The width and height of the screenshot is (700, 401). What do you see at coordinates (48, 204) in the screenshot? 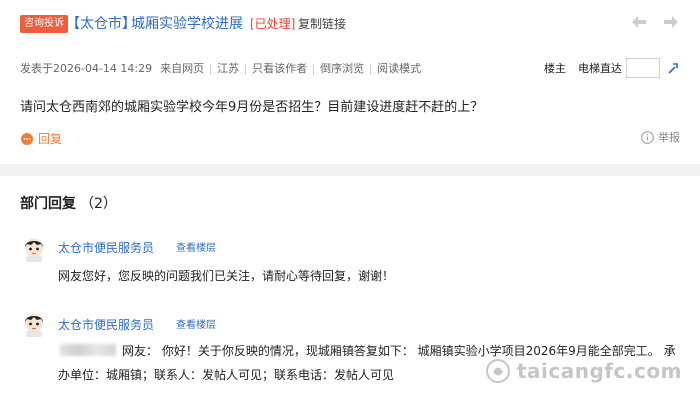
I see `department-heading-text: 部门回复` at bounding box center [48, 204].